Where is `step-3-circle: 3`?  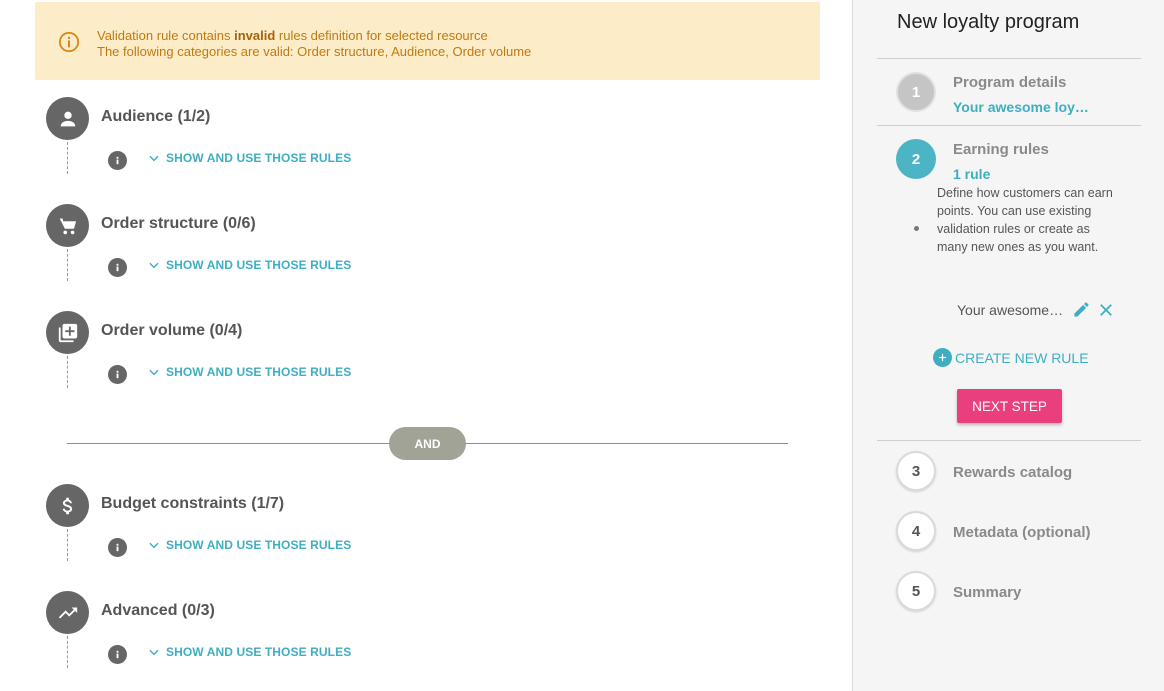
step-3-circle: 3 is located at coordinates (916, 471).